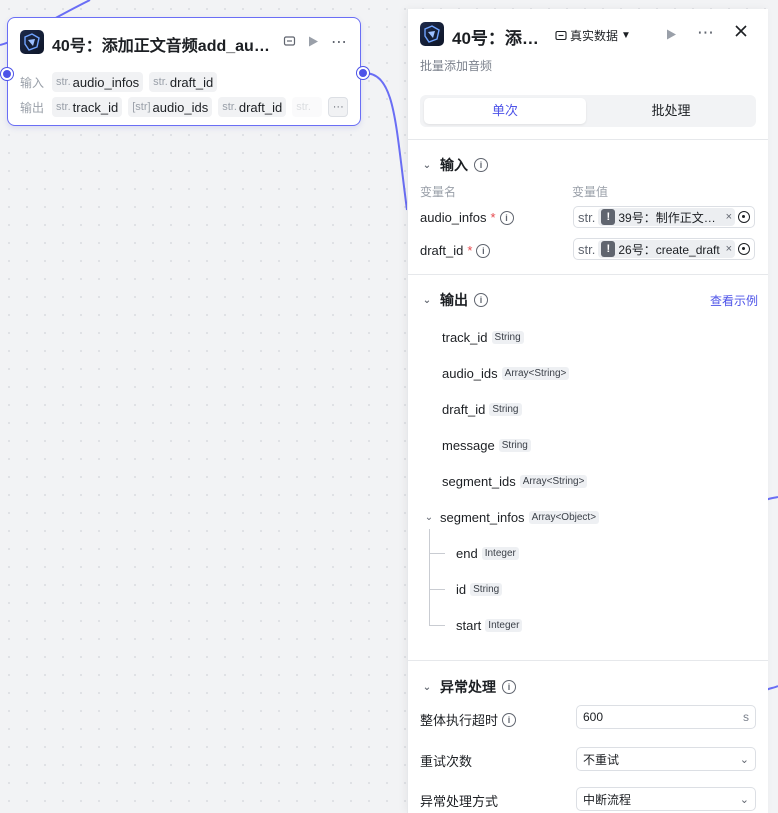  What do you see at coordinates (32, 107) in the screenshot?
I see `outputs-label: 输出` at bounding box center [32, 107].